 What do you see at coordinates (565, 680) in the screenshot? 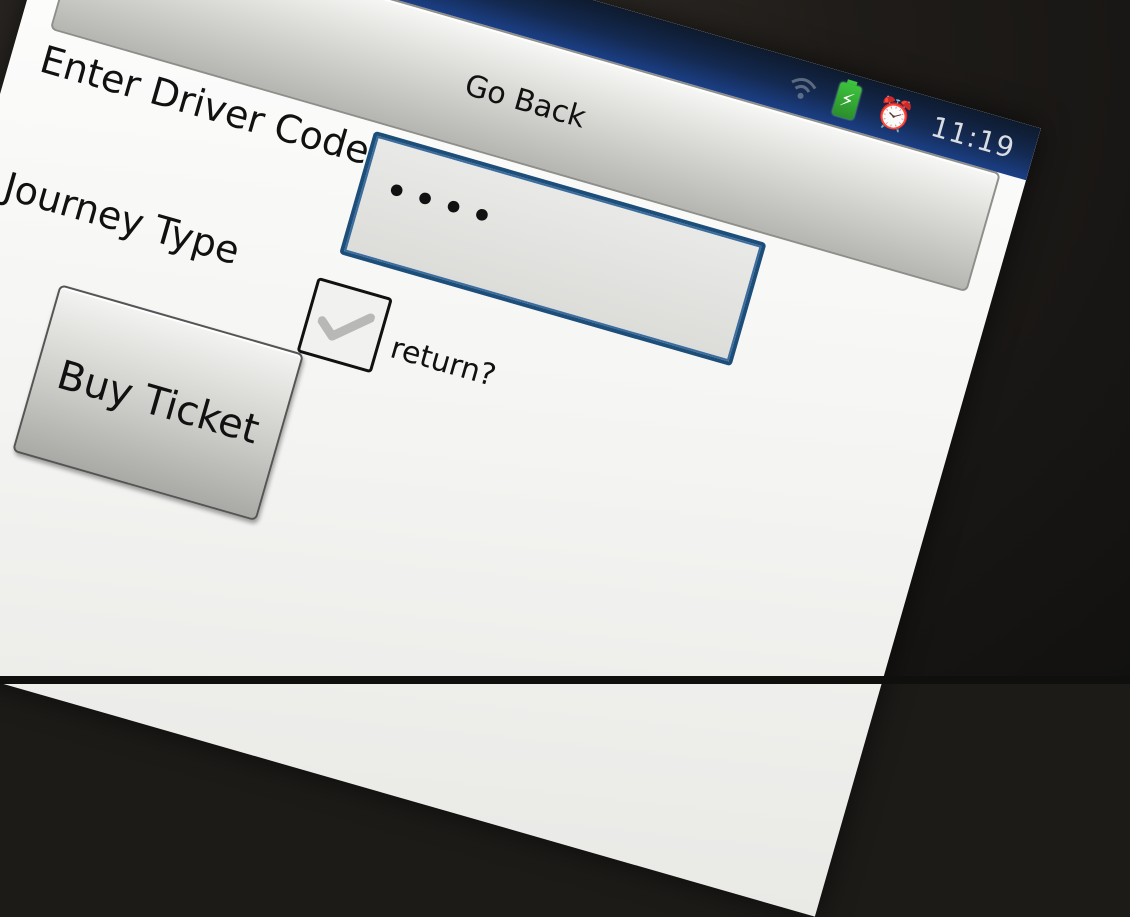
I see `photo-bottom-edge` at bounding box center [565, 680].